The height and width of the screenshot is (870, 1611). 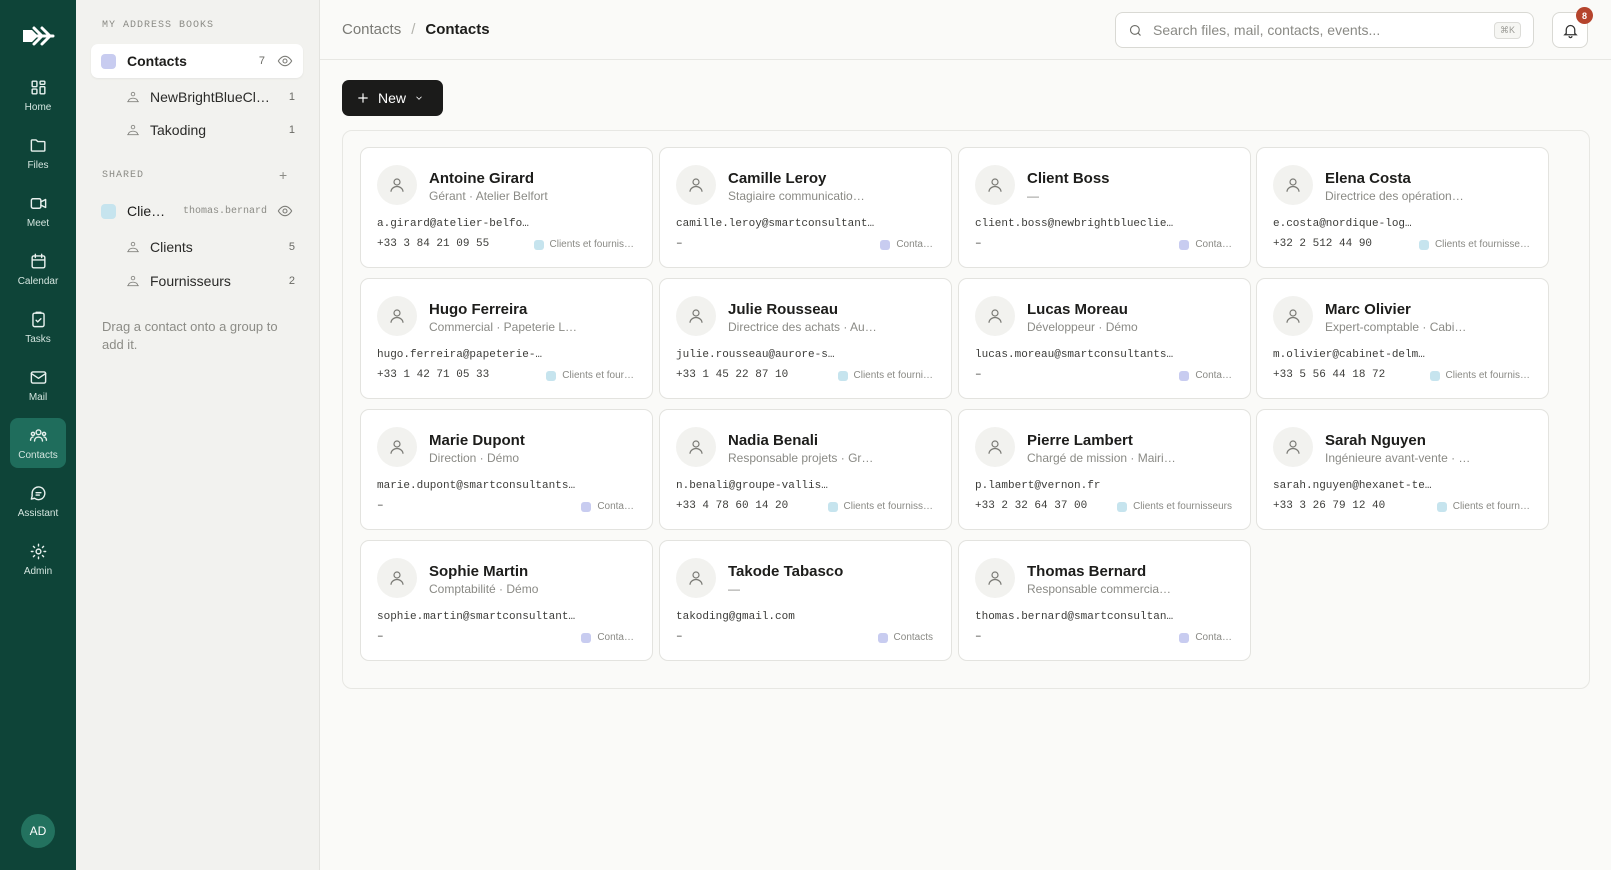 I want to click on rail-item-tasks: Tasks, so click(x=38, y=327).